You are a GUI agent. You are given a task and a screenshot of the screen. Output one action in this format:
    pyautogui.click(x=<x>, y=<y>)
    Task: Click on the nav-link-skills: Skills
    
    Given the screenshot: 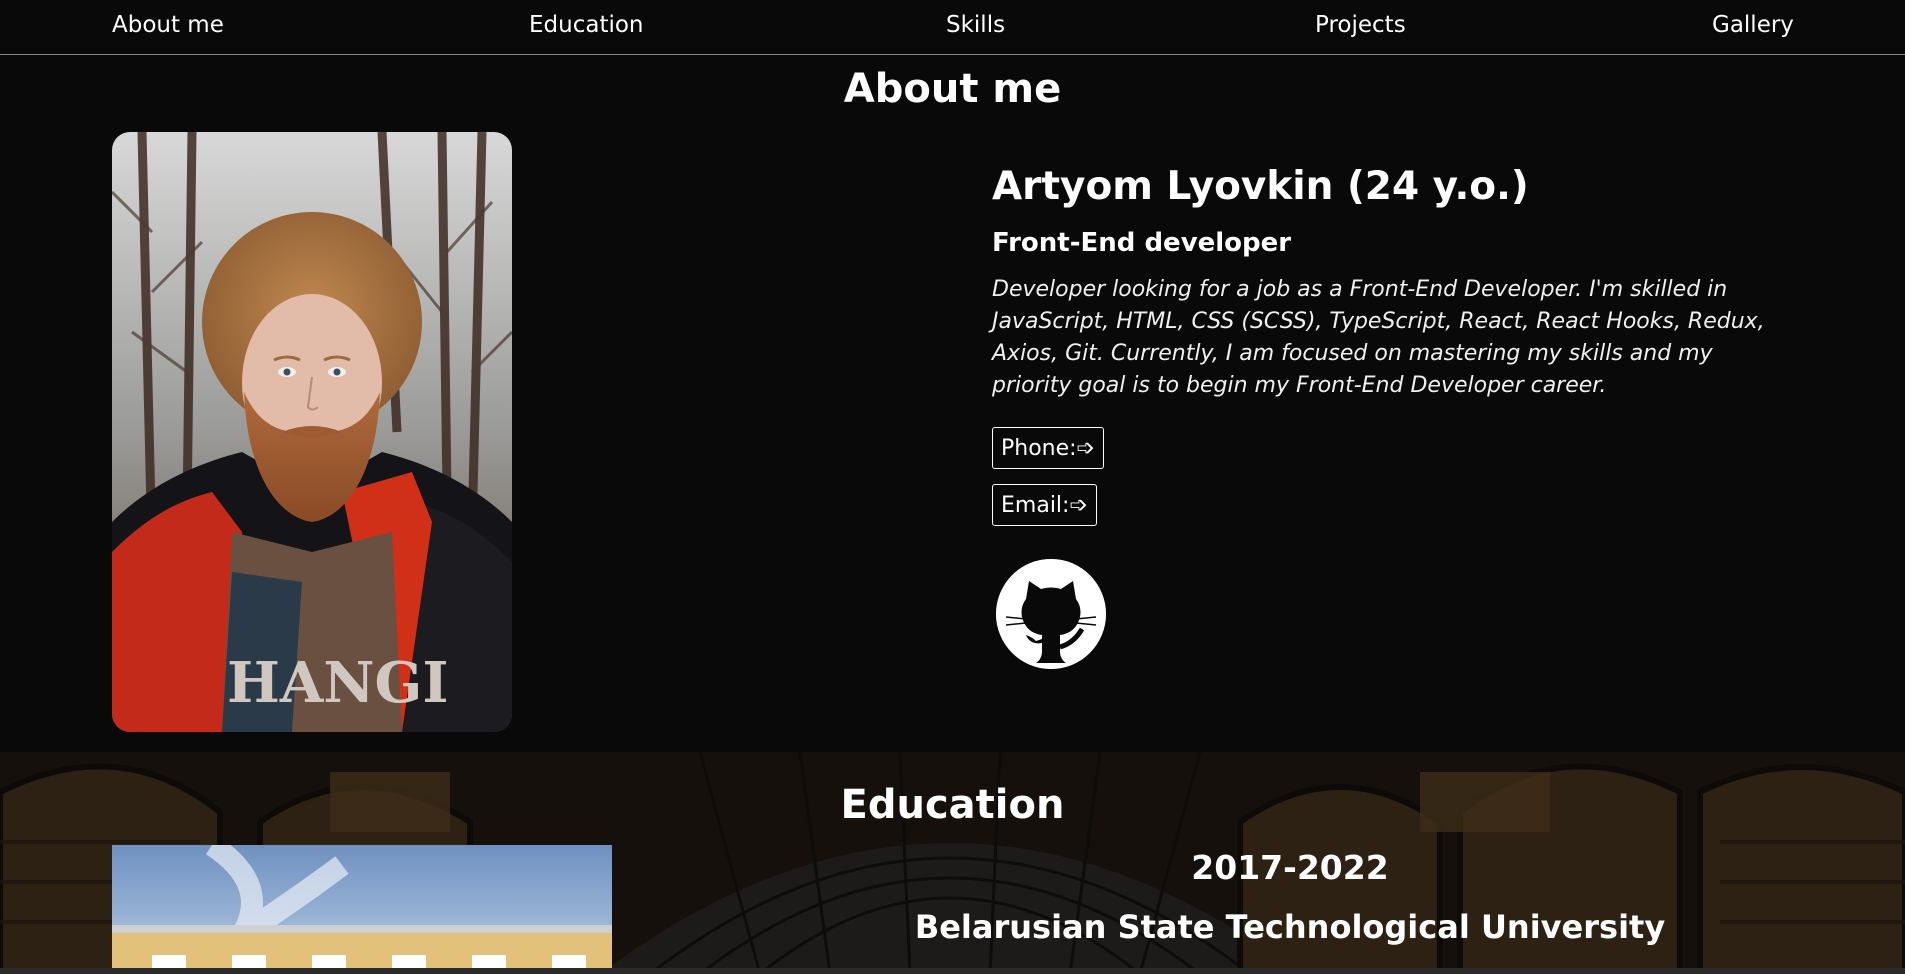 What is the action you would take?
    pyautogui.click(x=975, y=25)
    